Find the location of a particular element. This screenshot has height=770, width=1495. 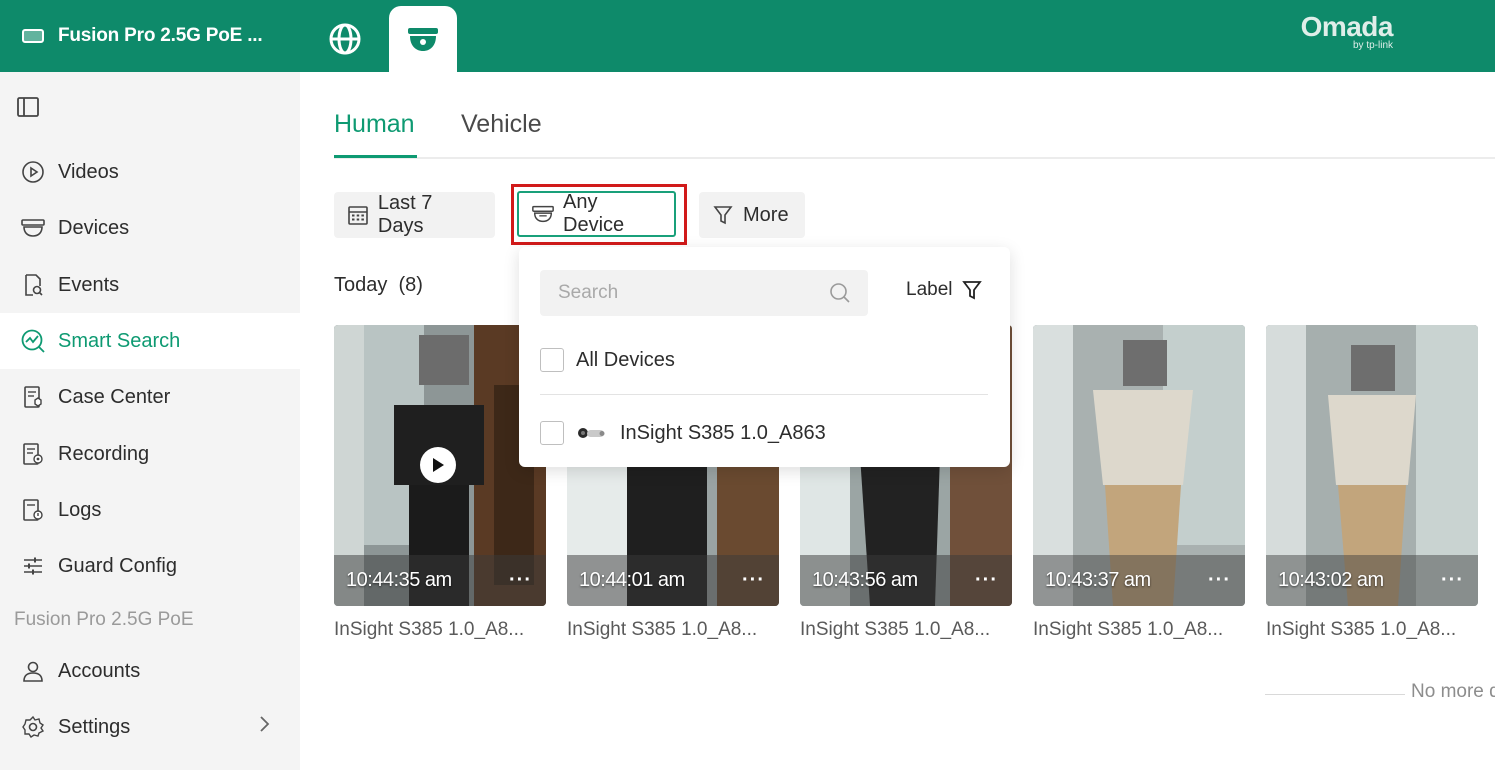

all-devices-checkbox is located at coordinates (552, 360).